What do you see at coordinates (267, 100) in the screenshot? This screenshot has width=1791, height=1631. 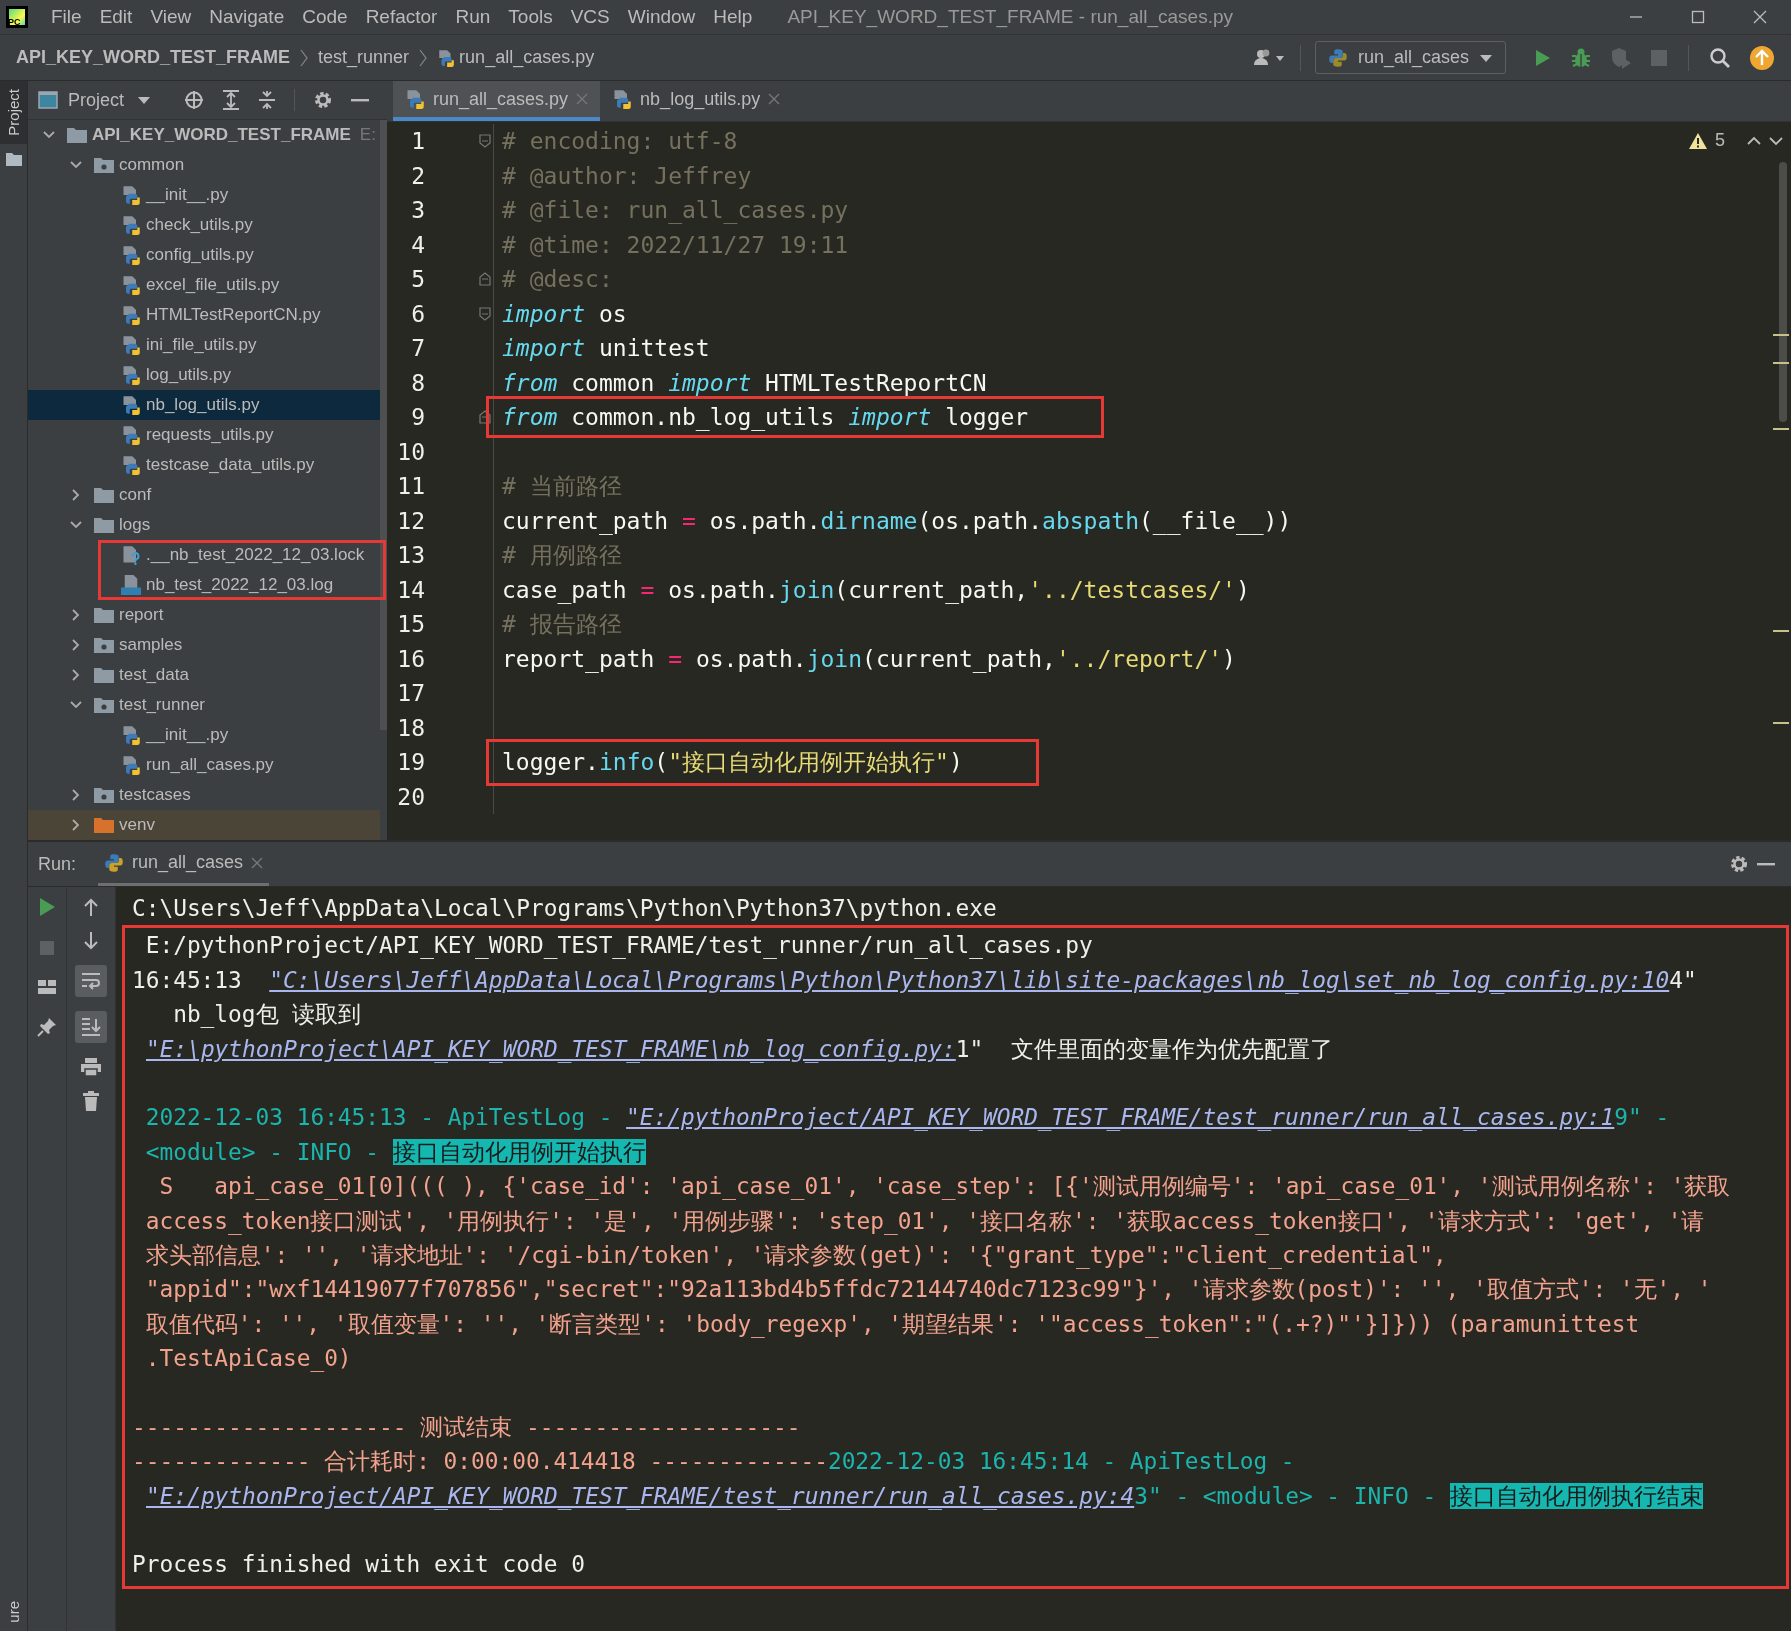 I see `collapse-all-icon` at bounding box center [267, 100].